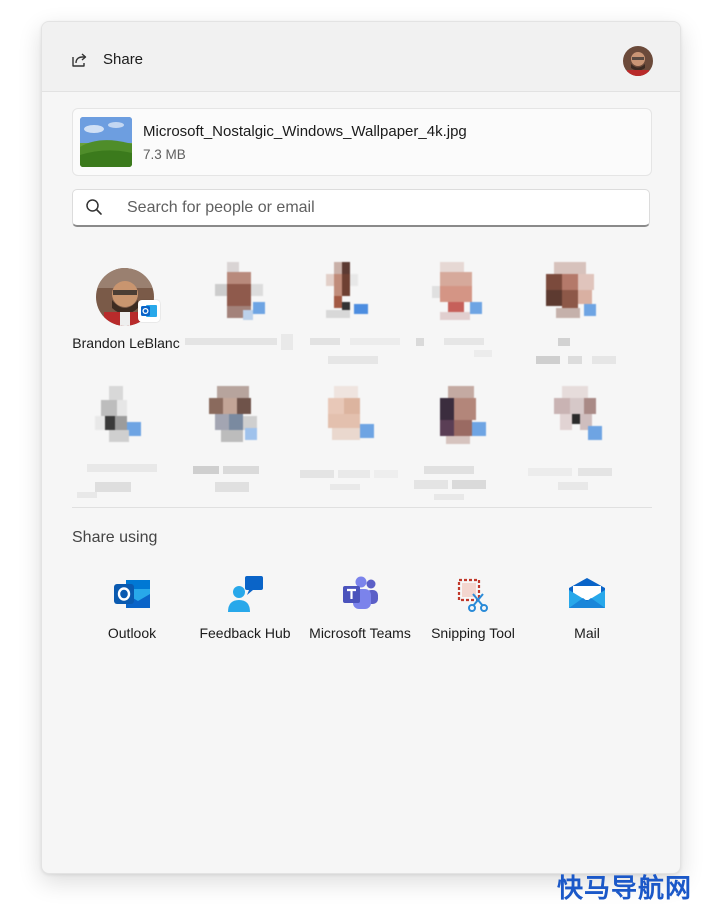  Describe the element at coordinates (360, 633) in the screenshot. I see `app-label: Microsoft Teams` at that location.